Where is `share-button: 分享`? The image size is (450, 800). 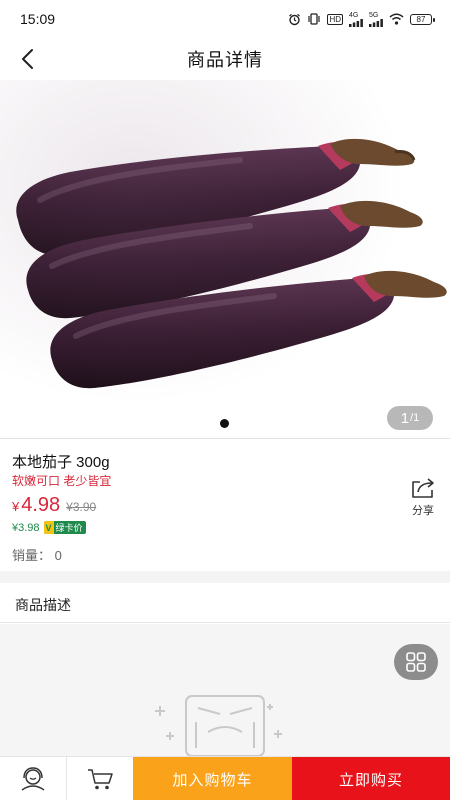
share-button: 分享 is located at coordinates (423, 497).